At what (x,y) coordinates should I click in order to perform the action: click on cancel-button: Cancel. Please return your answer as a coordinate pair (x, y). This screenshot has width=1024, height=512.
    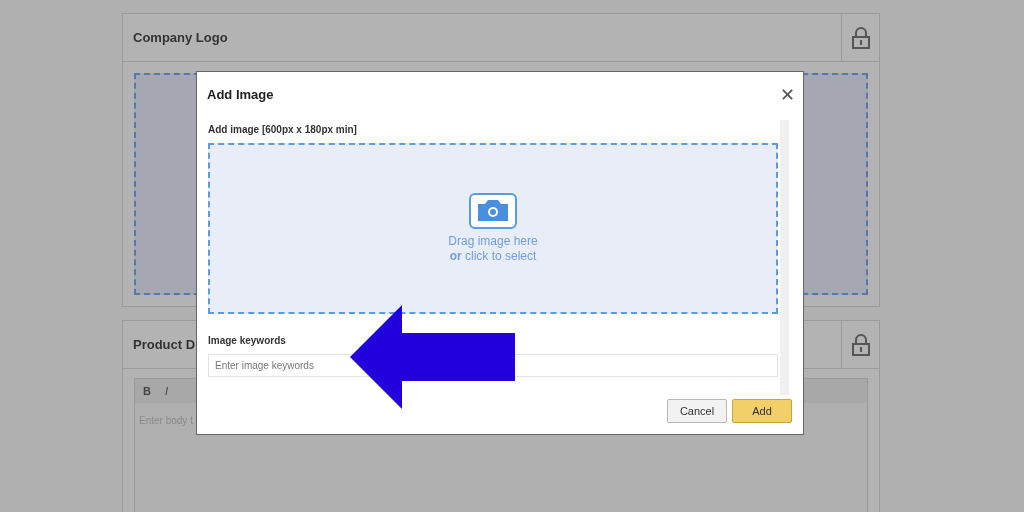
    Looking at the image, I should click on (697, 411).